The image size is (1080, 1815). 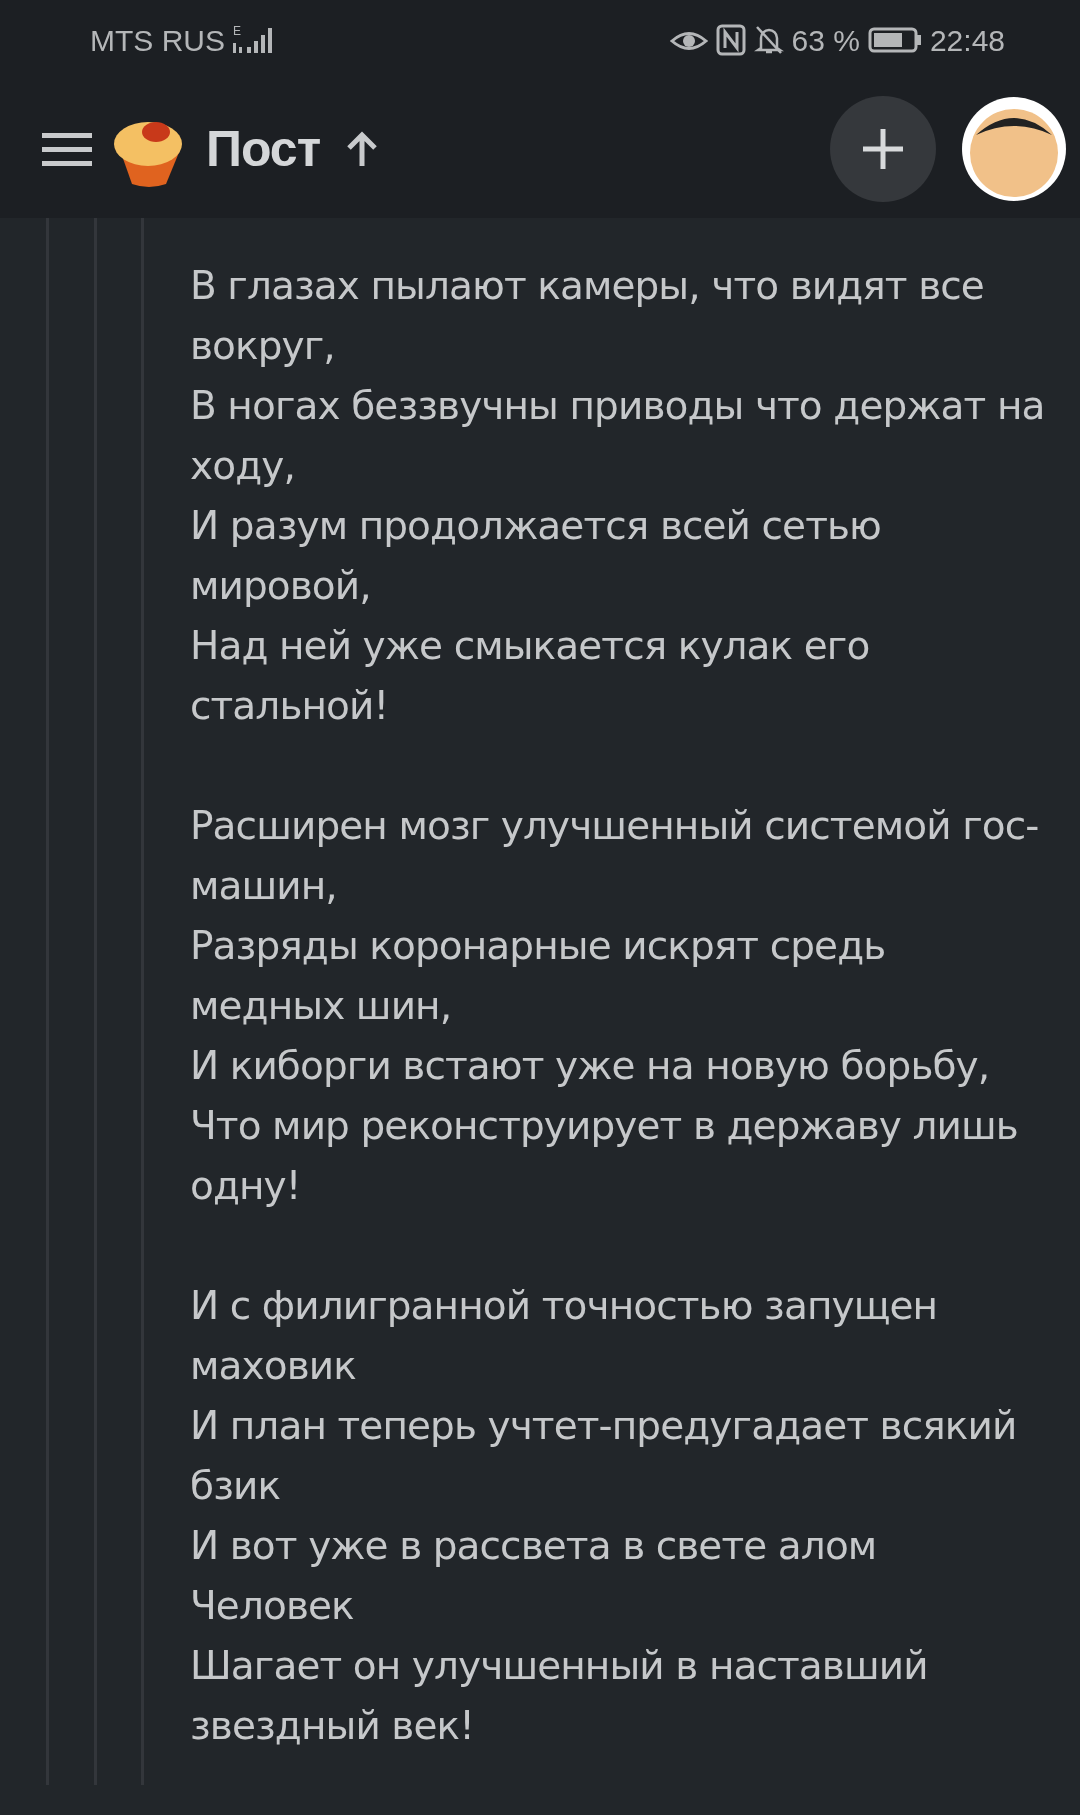 I want to click on poem-line: В ногах беззвучны приводы что держат на ходу,, so click(x=618, y=436).